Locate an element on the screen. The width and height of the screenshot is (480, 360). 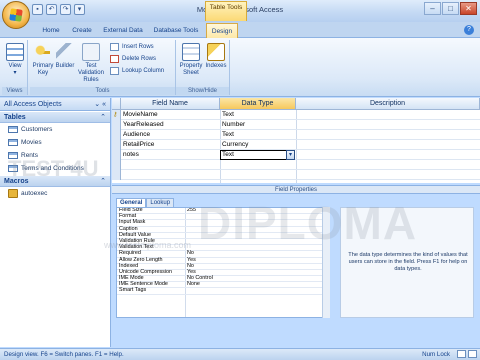
lookup-column-button: Lookup Column is located at coordinates (137, 71).